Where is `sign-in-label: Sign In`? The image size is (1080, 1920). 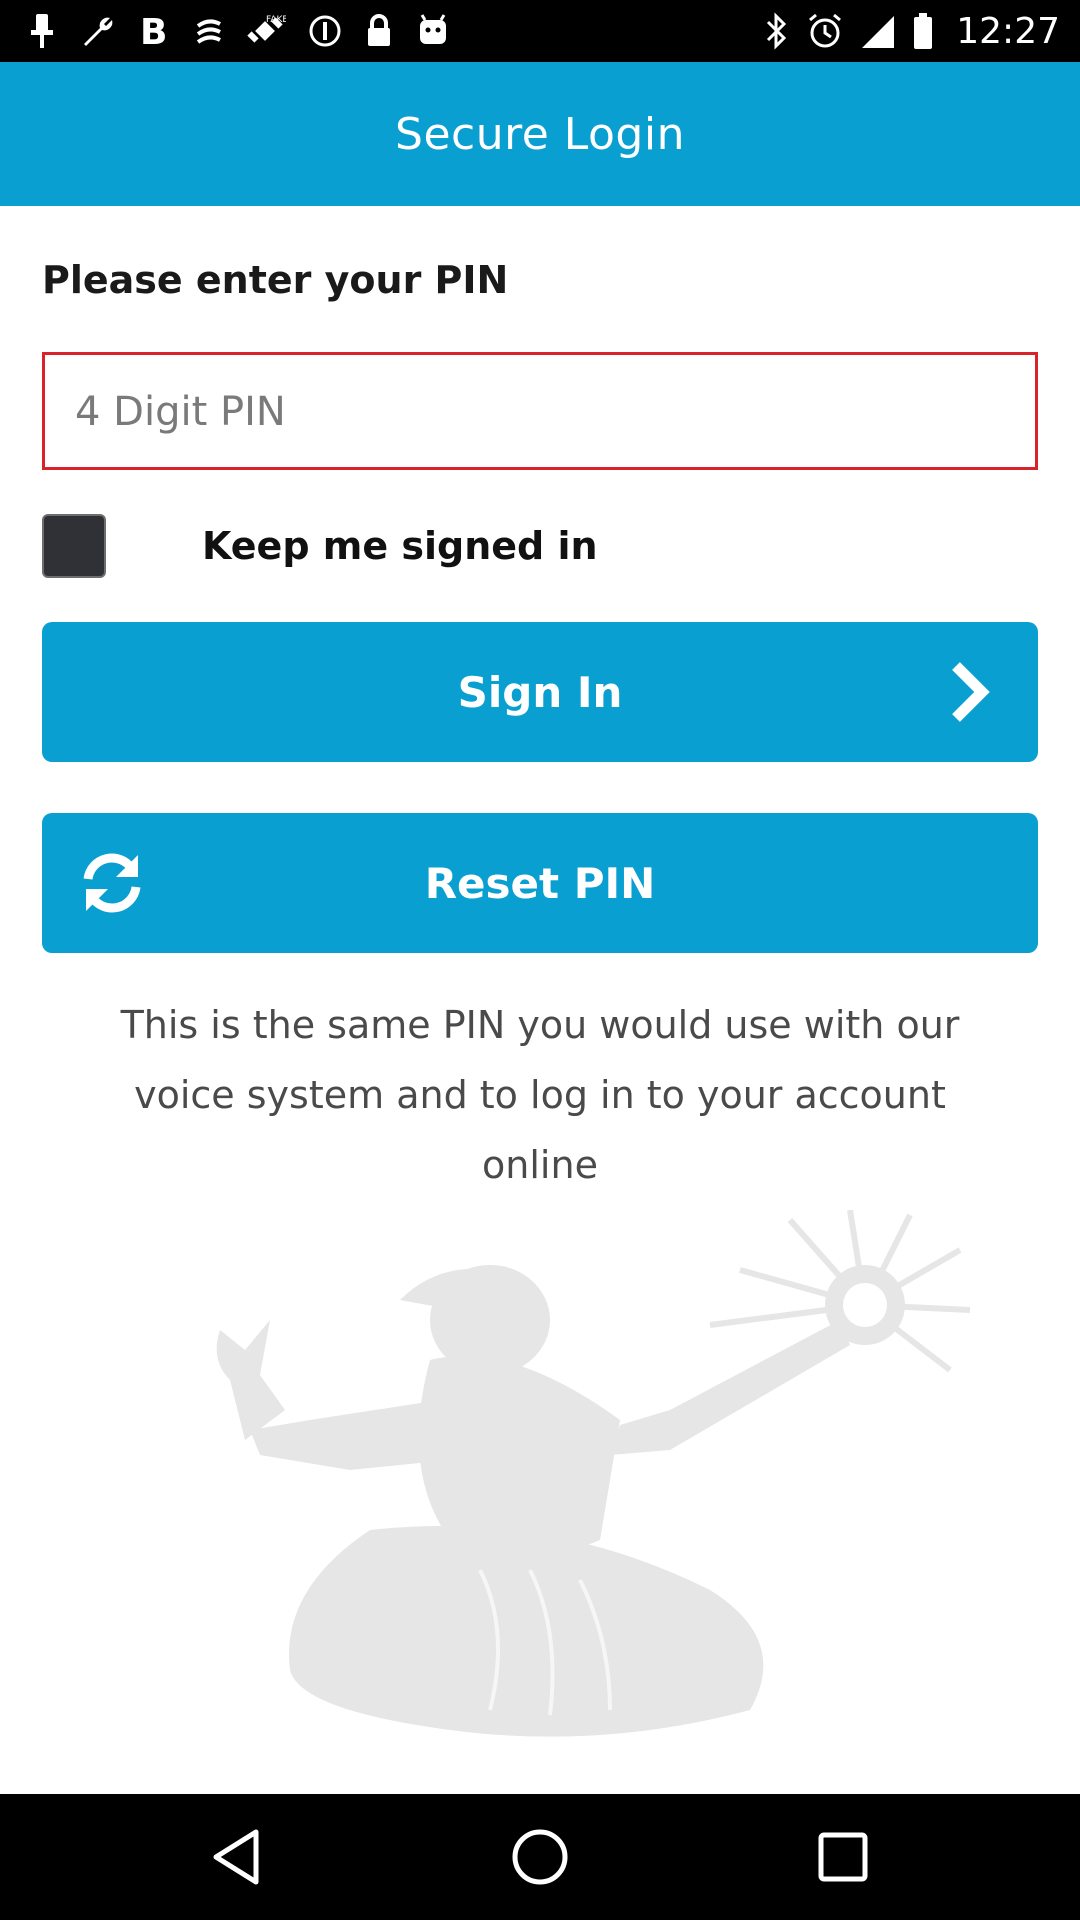 sign-in-label: Sign In is located at coordinates (540, 692).